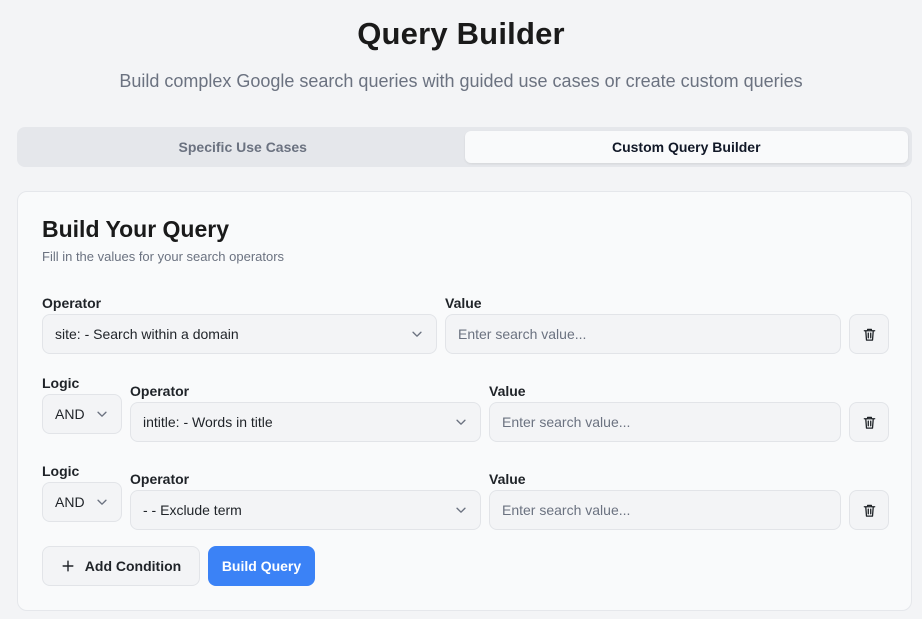  Describe the element at coordinates (461, 33) in the screenshot. I see `page-title: Query Builder` at that location.